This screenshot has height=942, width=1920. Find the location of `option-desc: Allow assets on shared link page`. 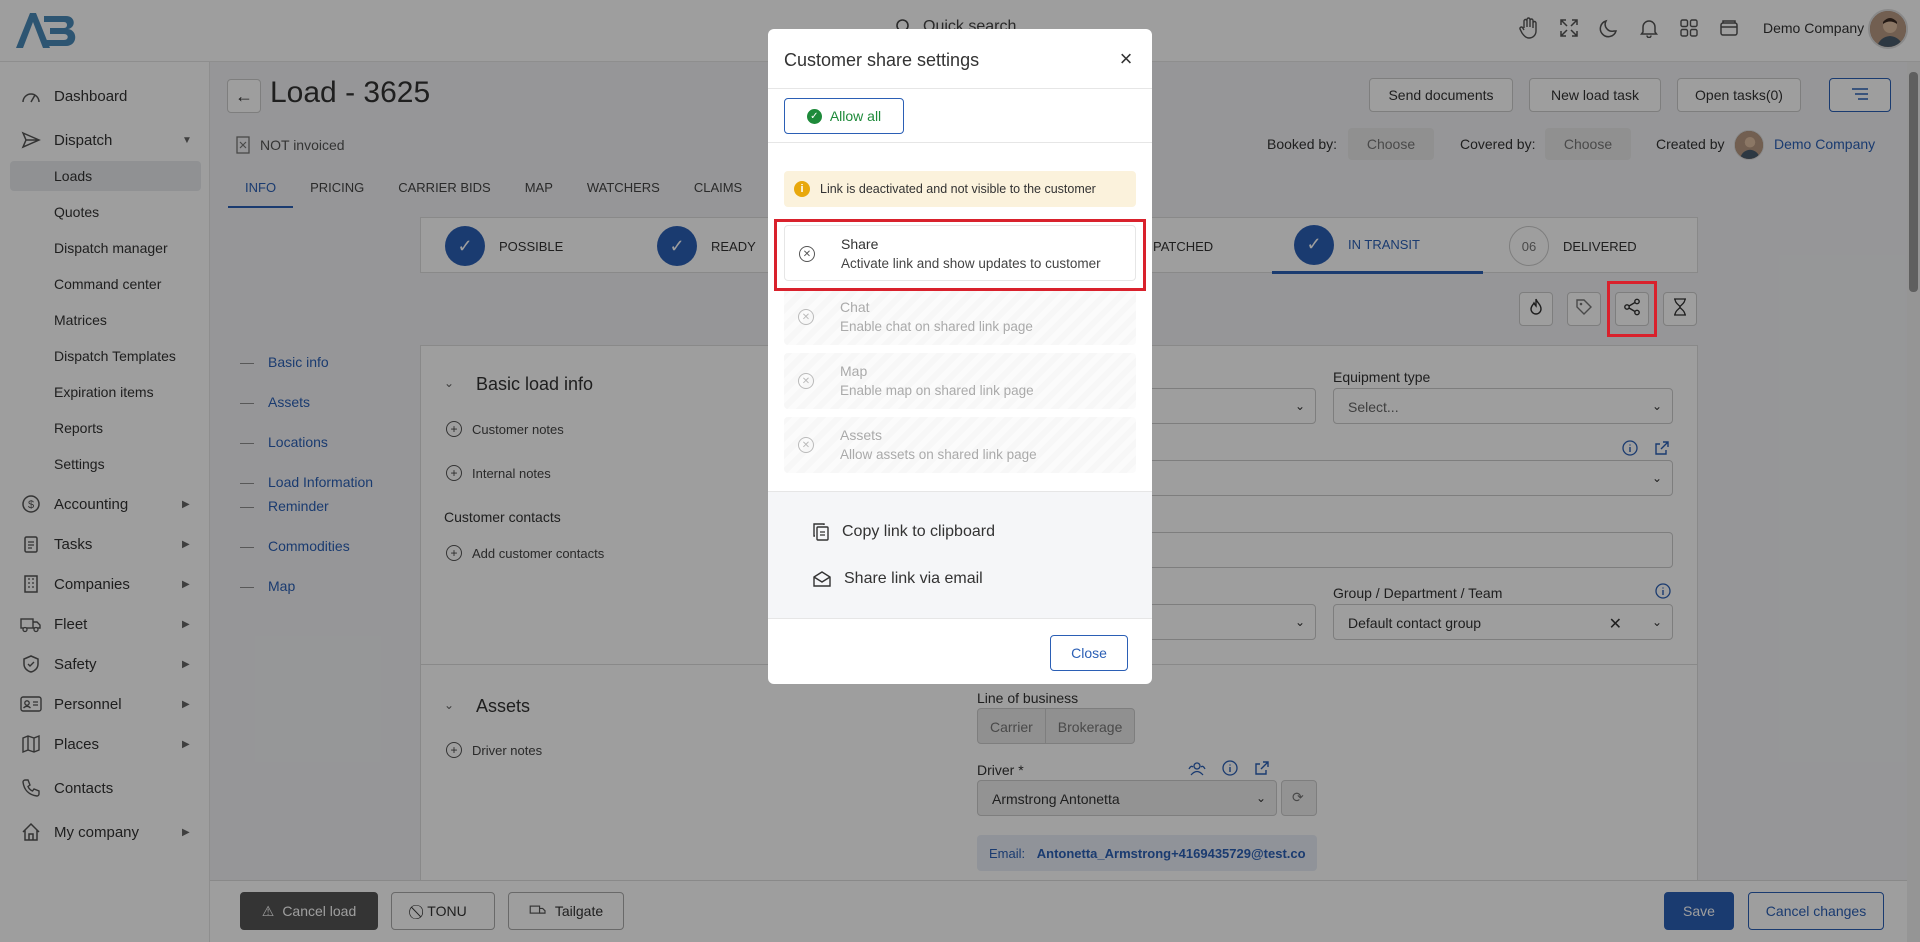

option-desc: Allow assets on shared link page is located at coordinates (938, 454).